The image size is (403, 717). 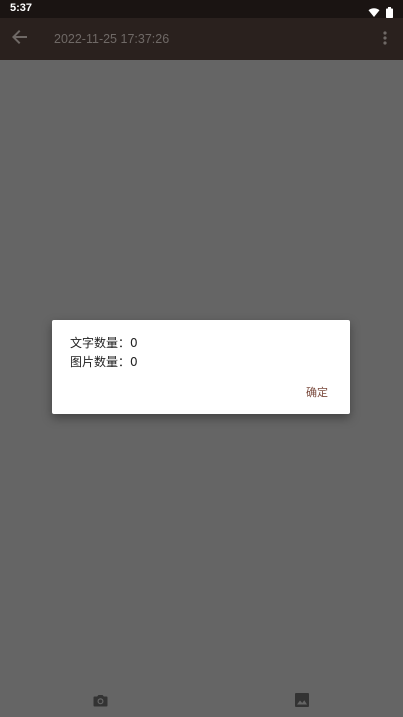 What do you see at coordinates (201, 39) in the screenshot?
I see `app-bar: 2022-11-25 17:37:26` at bounding box center [201, 39].